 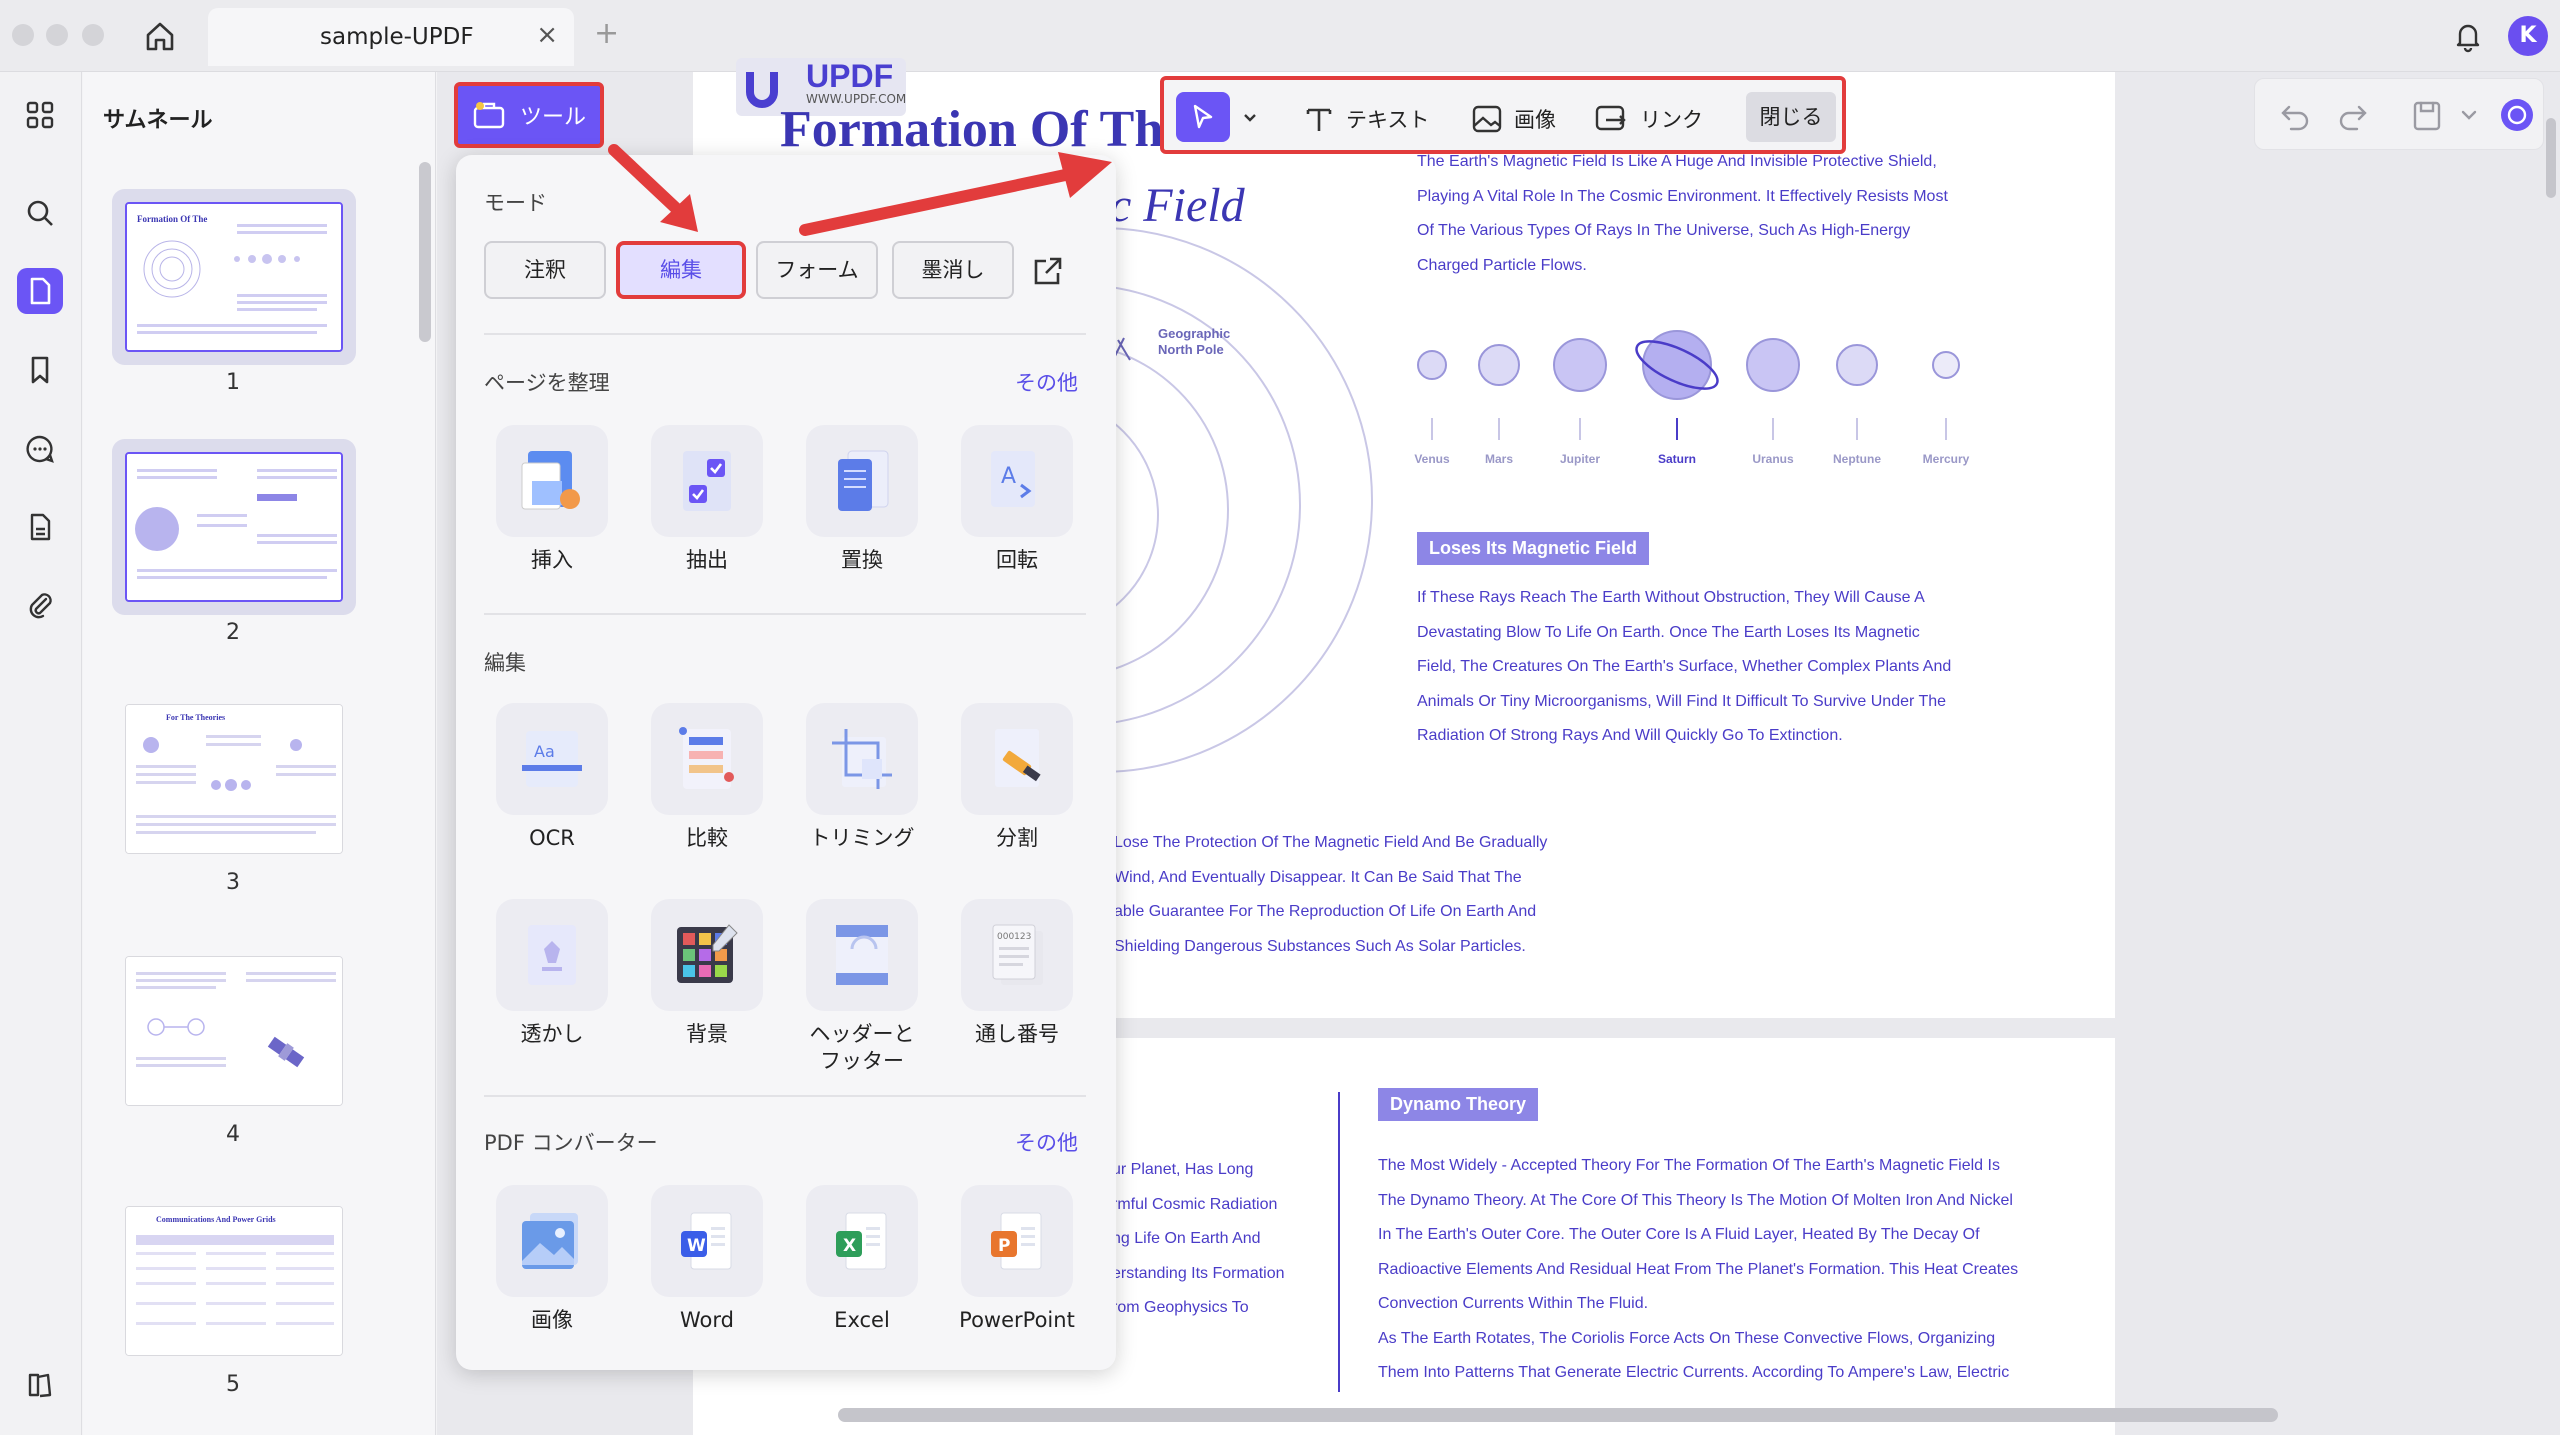 I want to click on attachment-icon, so click(x=40, y=605).